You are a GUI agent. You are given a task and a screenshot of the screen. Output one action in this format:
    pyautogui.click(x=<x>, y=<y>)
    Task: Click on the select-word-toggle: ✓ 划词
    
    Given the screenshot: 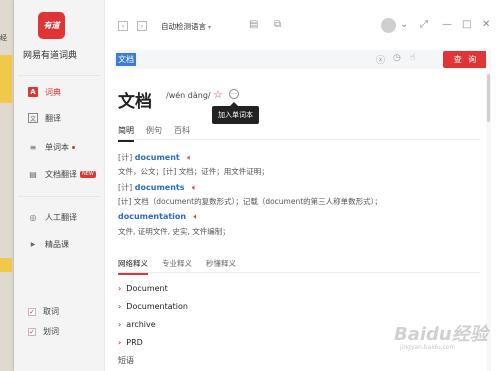 What is the action you would take?
    pyautogui.click(x=73, y=331)
    